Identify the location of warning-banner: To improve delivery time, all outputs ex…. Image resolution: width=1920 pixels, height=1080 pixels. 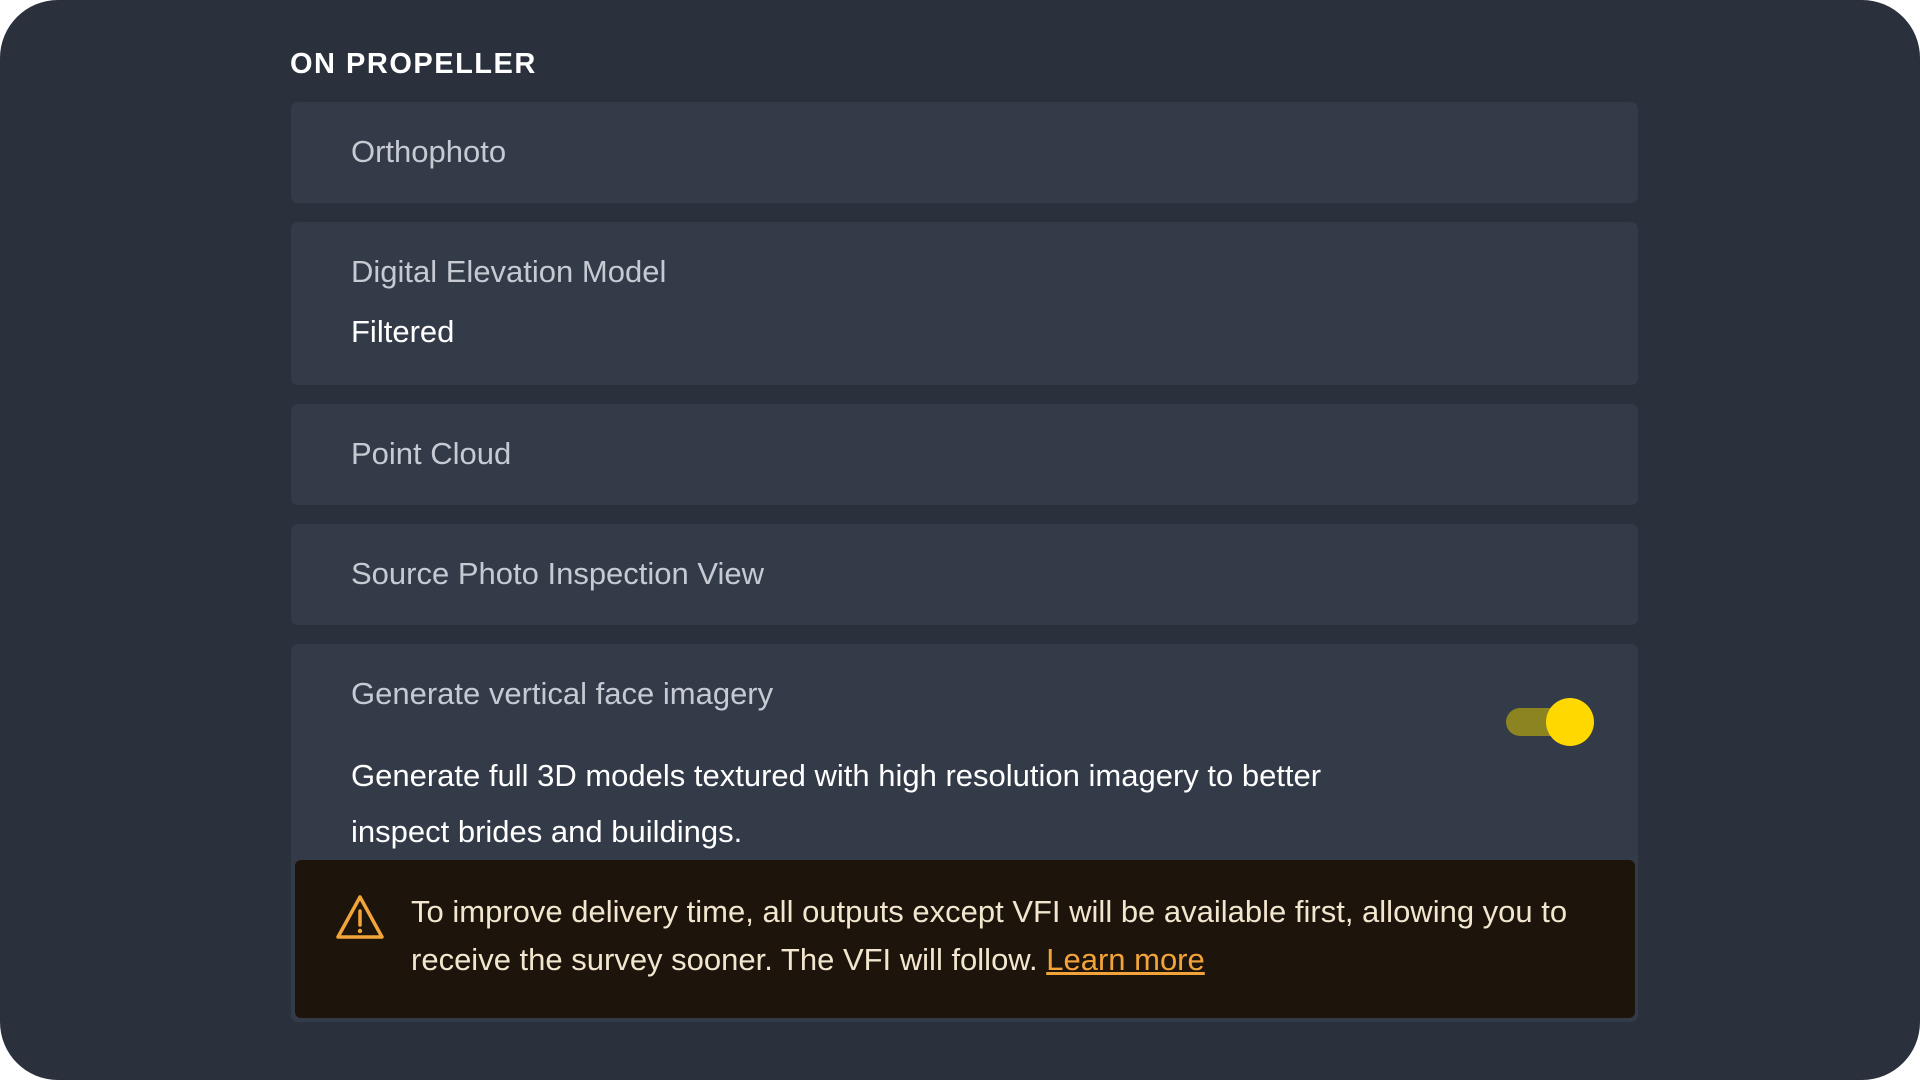
(965, 939).